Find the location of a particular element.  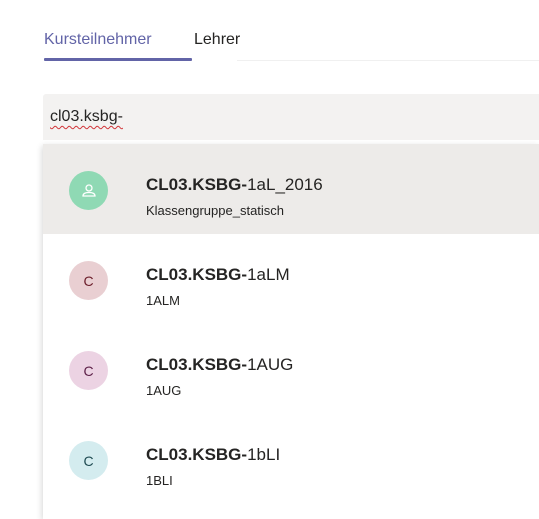

result-title-suffix: 1aL_2016 is located at coordinates (285, 184).